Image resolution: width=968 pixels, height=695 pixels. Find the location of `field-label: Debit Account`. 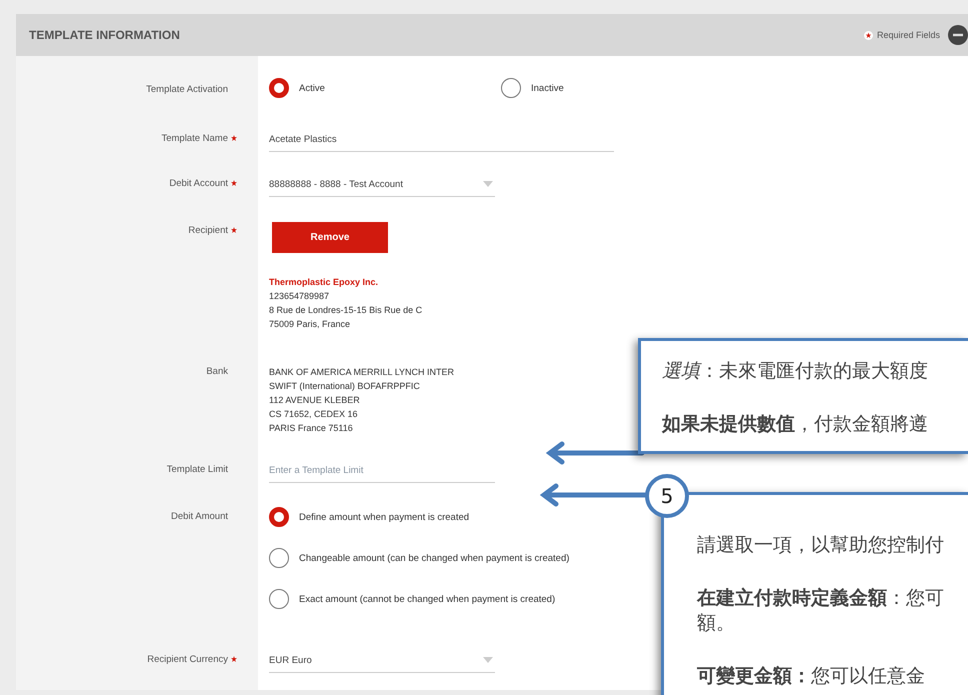

field-label: Debit Account is located at coordinates (198, 184).